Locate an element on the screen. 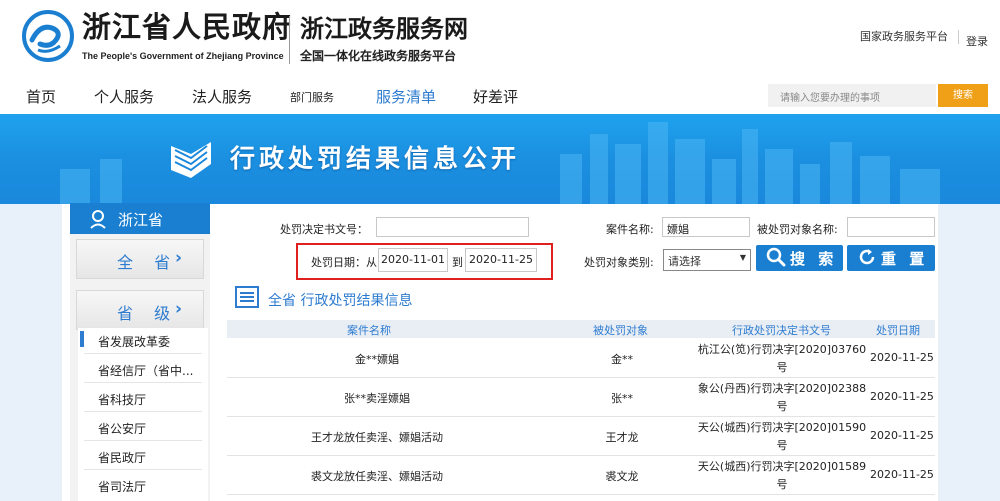  sidebar-item-public-security: 省公安厅 is located at coordinates (150, 428).